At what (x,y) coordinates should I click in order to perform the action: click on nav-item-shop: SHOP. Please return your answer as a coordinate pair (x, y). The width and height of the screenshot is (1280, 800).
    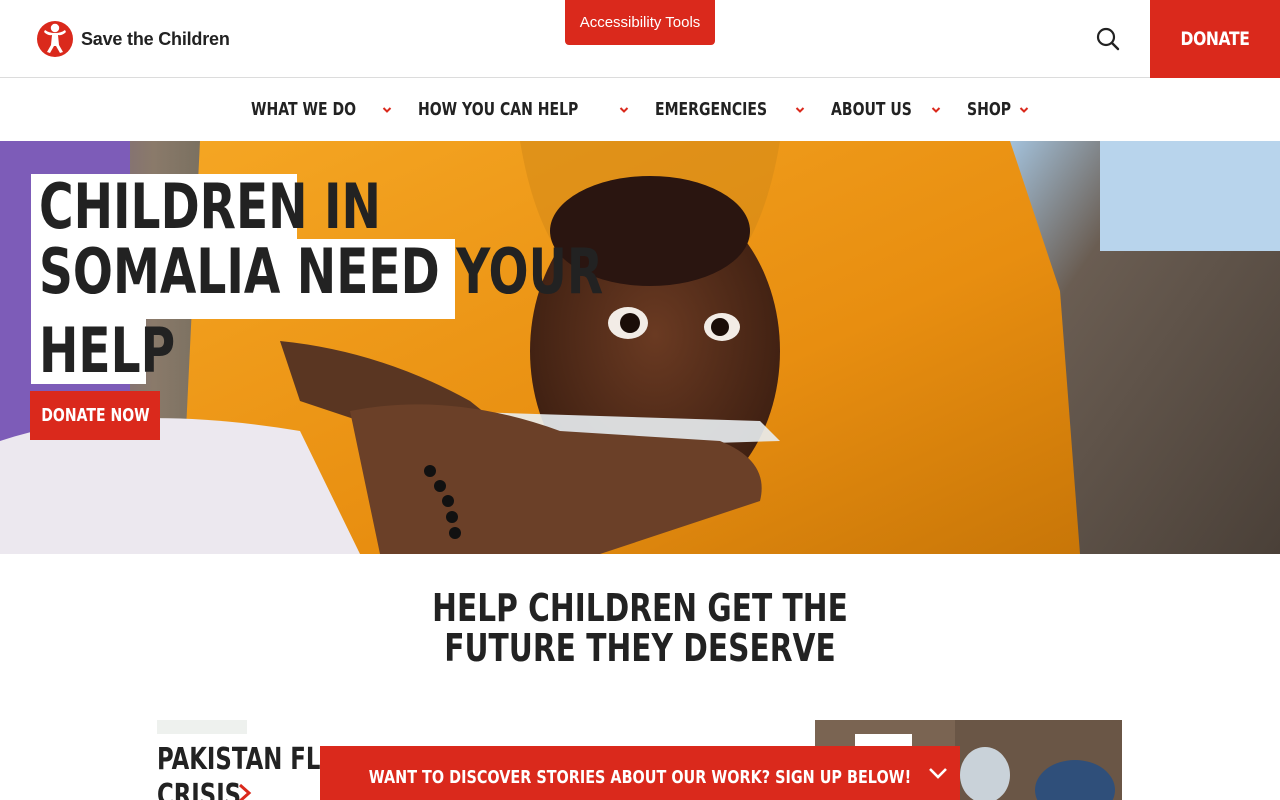
    Looking at the image, I should click on (998, 109).